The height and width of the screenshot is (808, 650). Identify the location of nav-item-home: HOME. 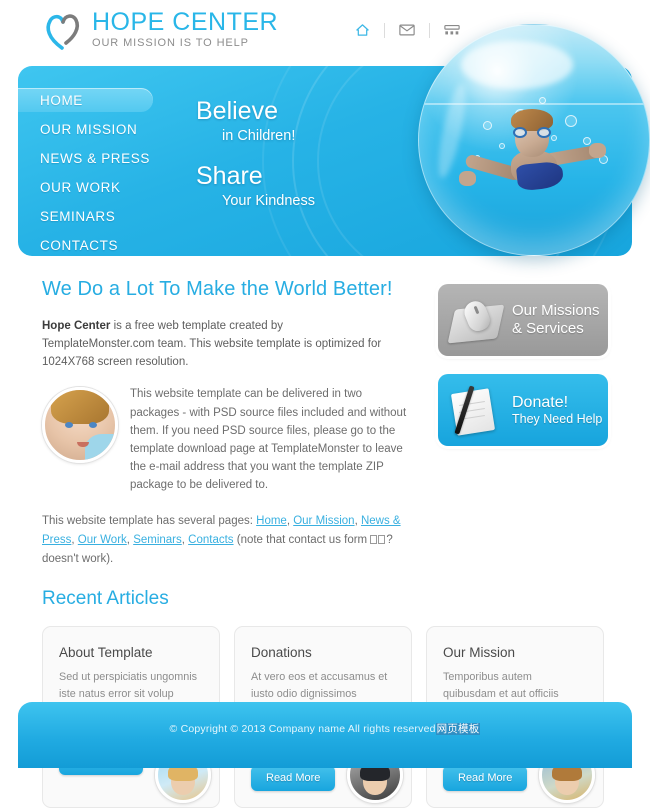
(85, 100).